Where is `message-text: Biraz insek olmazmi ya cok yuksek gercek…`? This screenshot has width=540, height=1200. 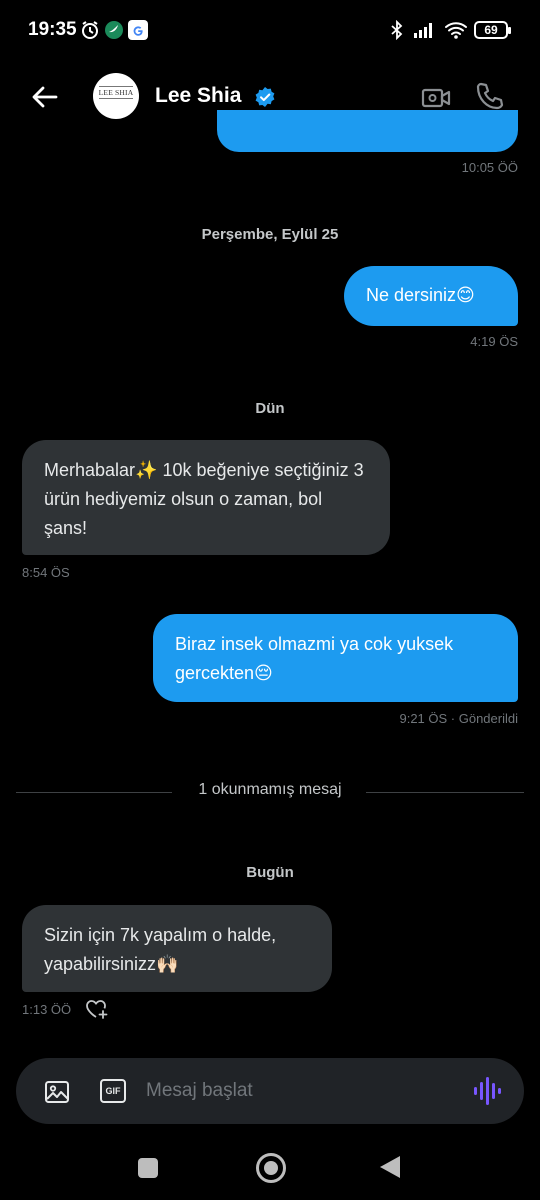
message-text: Biraz insek olmazmi ya cok yuksek gercek… is located at coordinates (314, 658).